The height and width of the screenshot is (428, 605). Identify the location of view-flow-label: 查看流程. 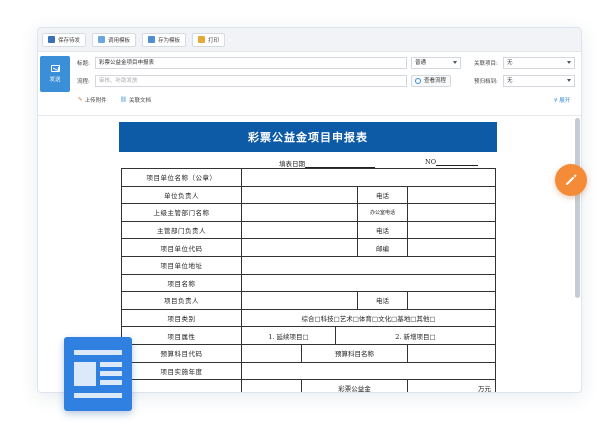
(435, 81).